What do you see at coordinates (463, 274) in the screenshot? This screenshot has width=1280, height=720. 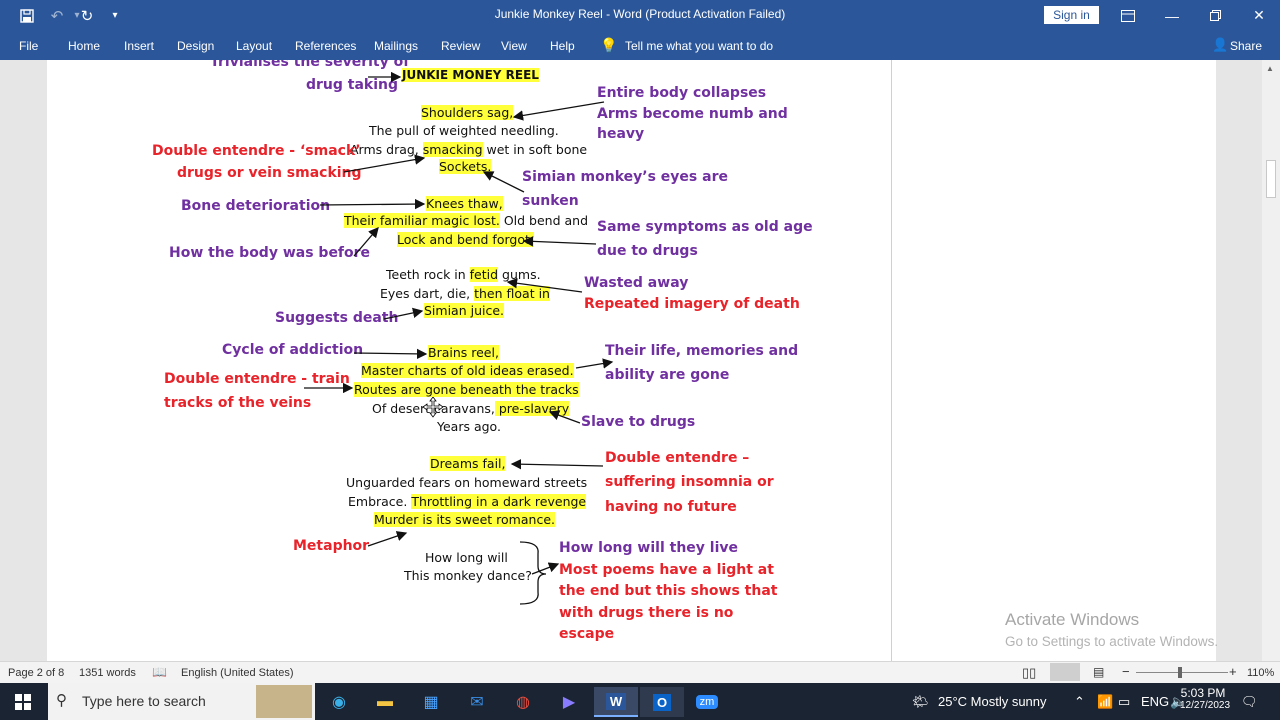 I see `poem-line: Teeth rock in fetid gums.` at bounding box center [463, 274].